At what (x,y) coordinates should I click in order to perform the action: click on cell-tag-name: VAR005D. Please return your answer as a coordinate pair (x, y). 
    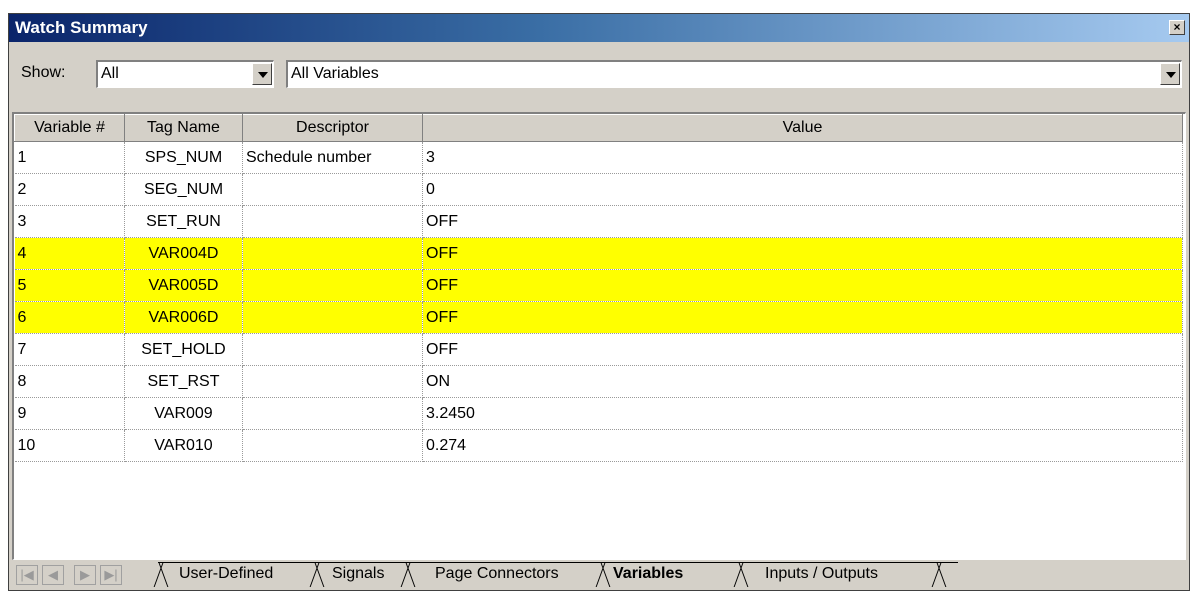
    Looking at the image, I should click on (183, 285).